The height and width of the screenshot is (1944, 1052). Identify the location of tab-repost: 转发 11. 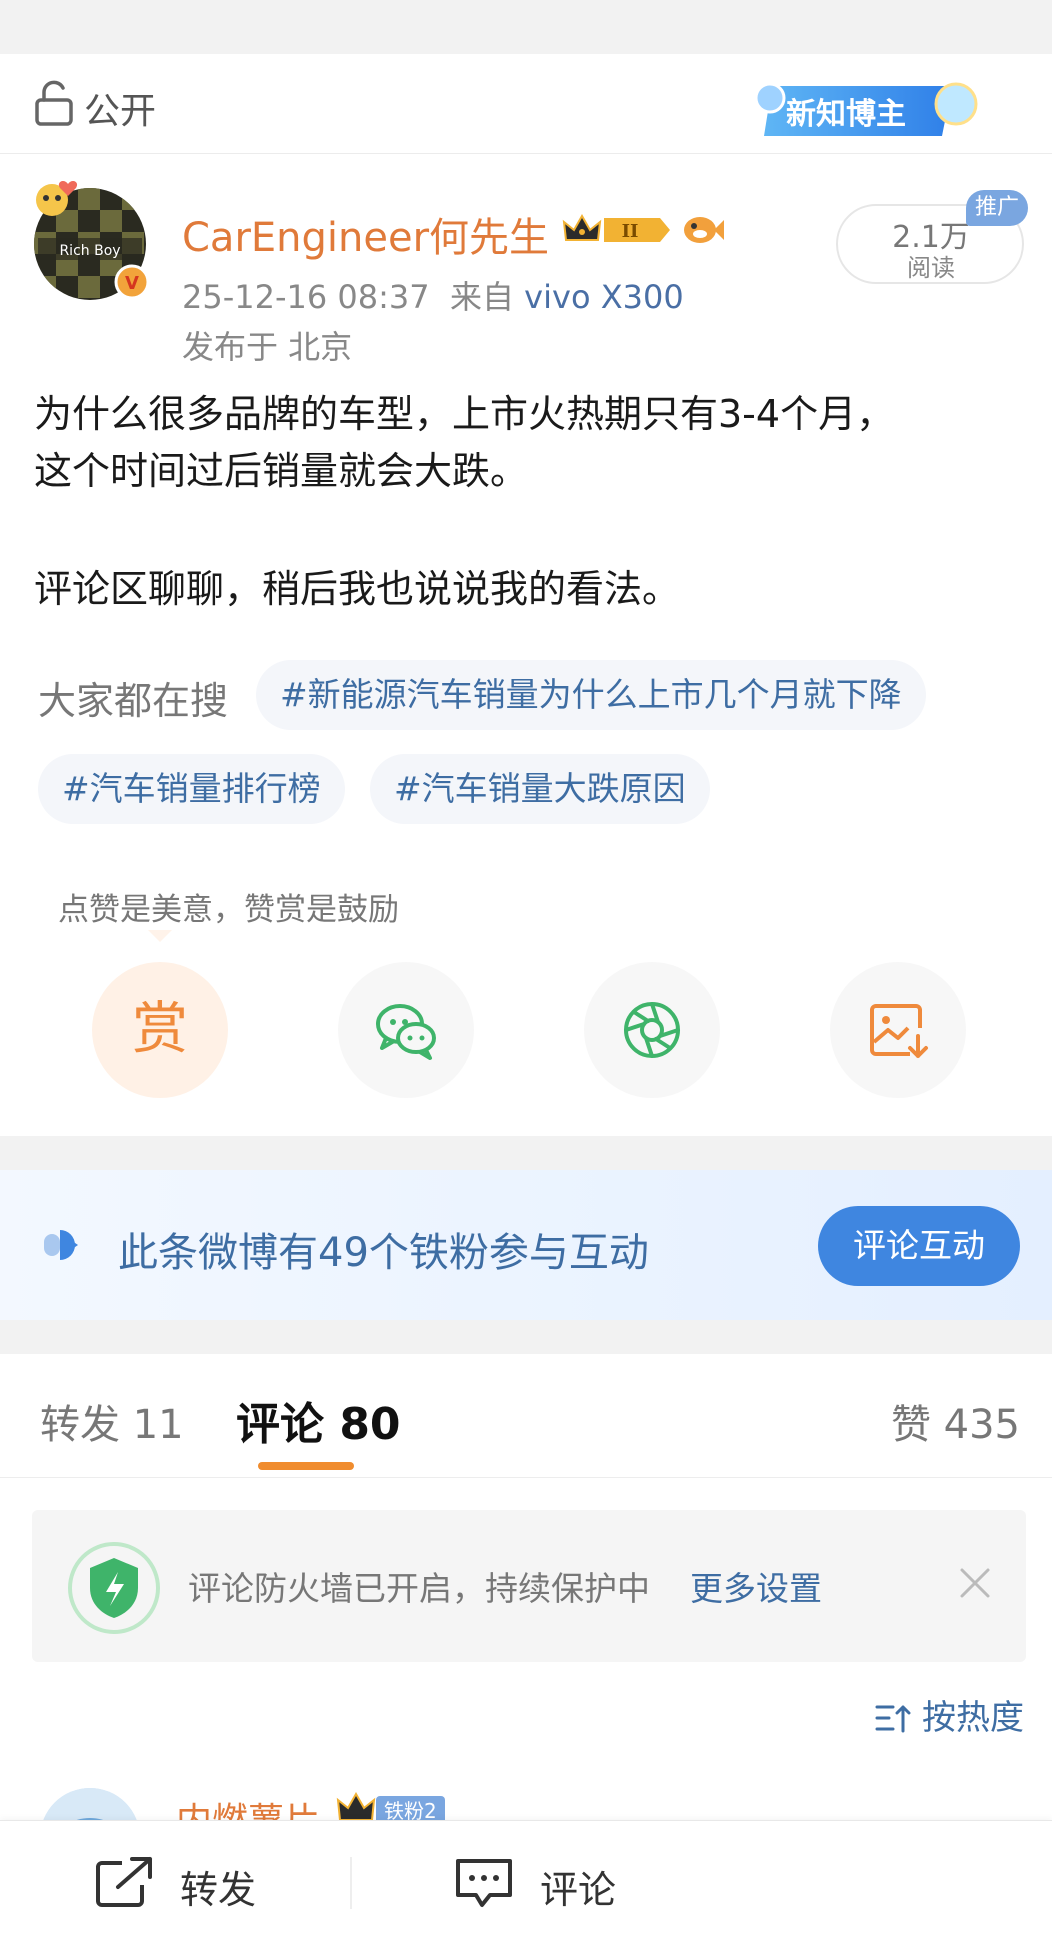
(112, 1421).